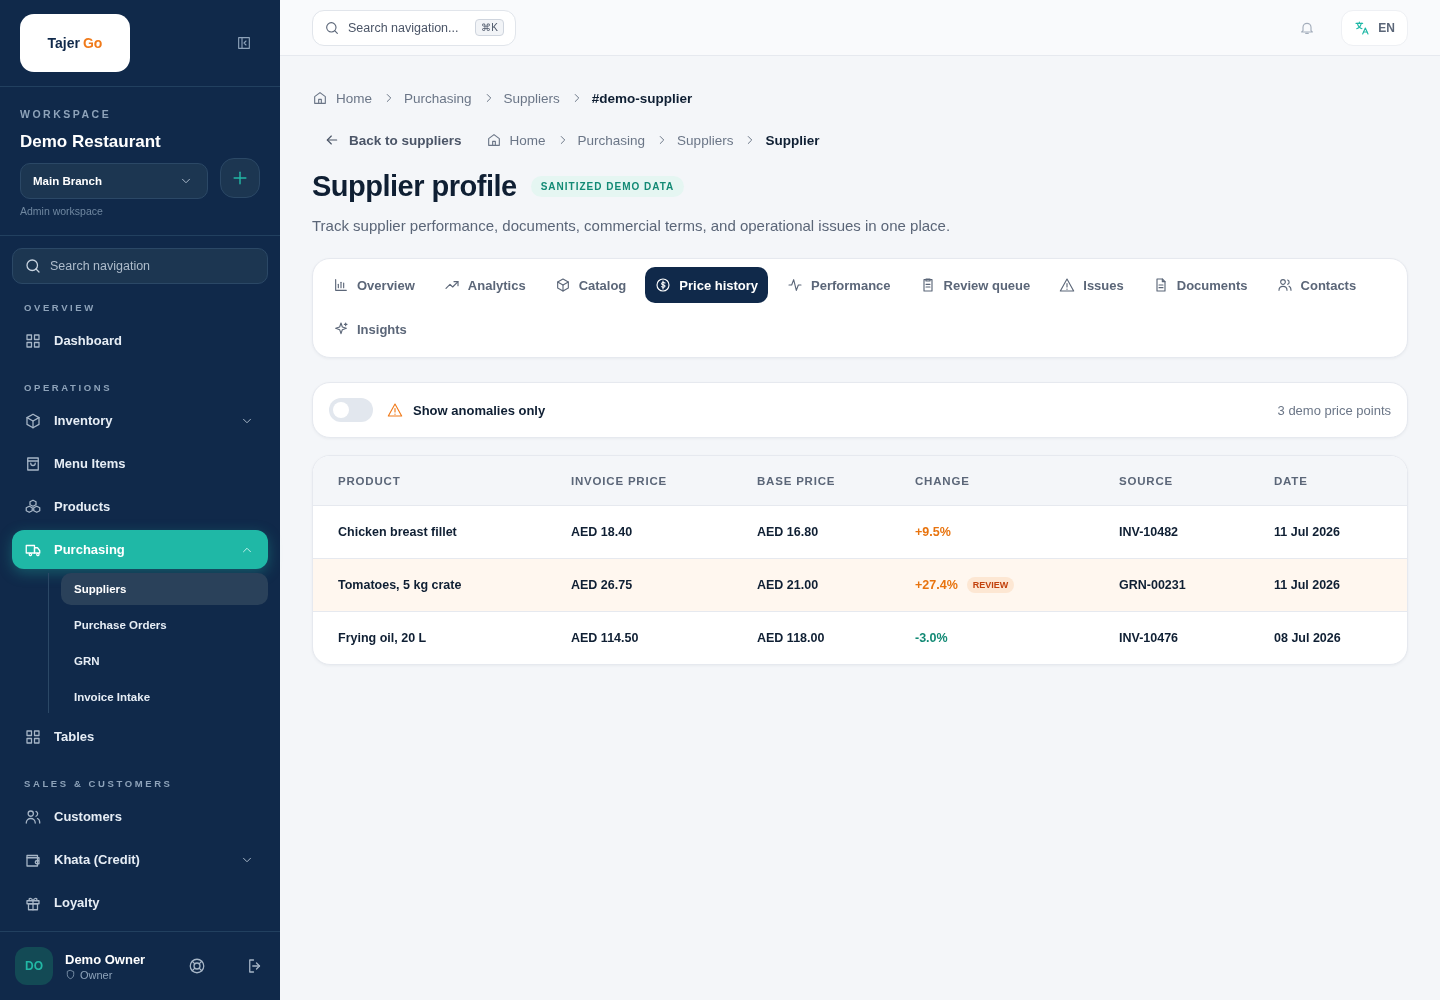 Image resolution: width=1440 pixels, height=1000 pixels. I want to click on dollar-icon, so click(663, 285).